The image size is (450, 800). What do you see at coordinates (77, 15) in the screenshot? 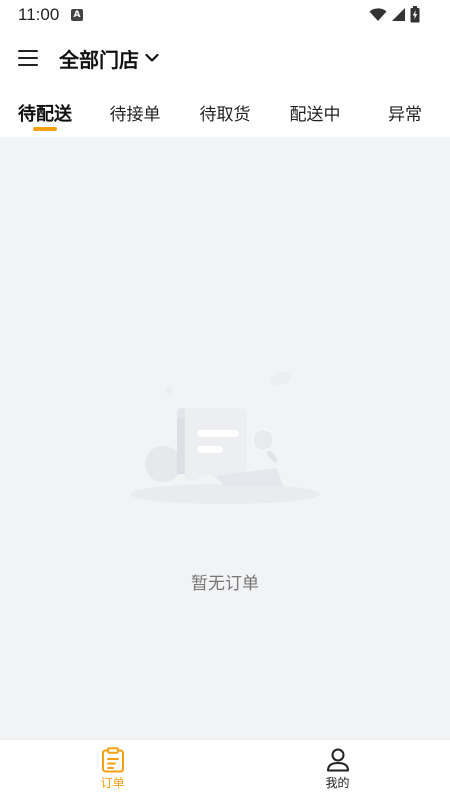
I see `notification-app-icon: A` at bounding box center [77, 15].